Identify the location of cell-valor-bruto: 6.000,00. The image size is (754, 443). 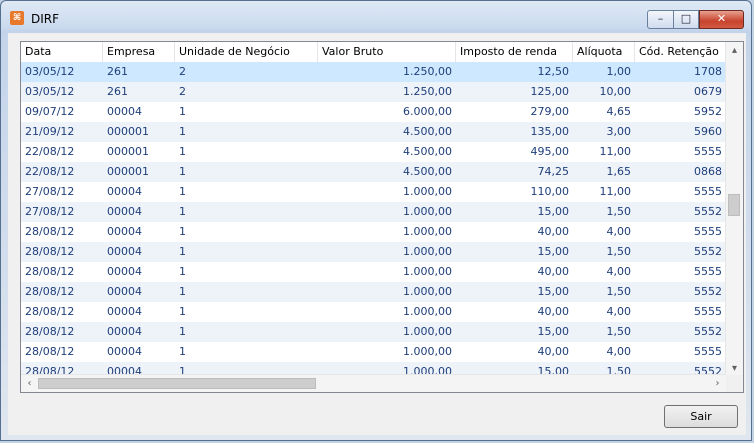
(427, 111).